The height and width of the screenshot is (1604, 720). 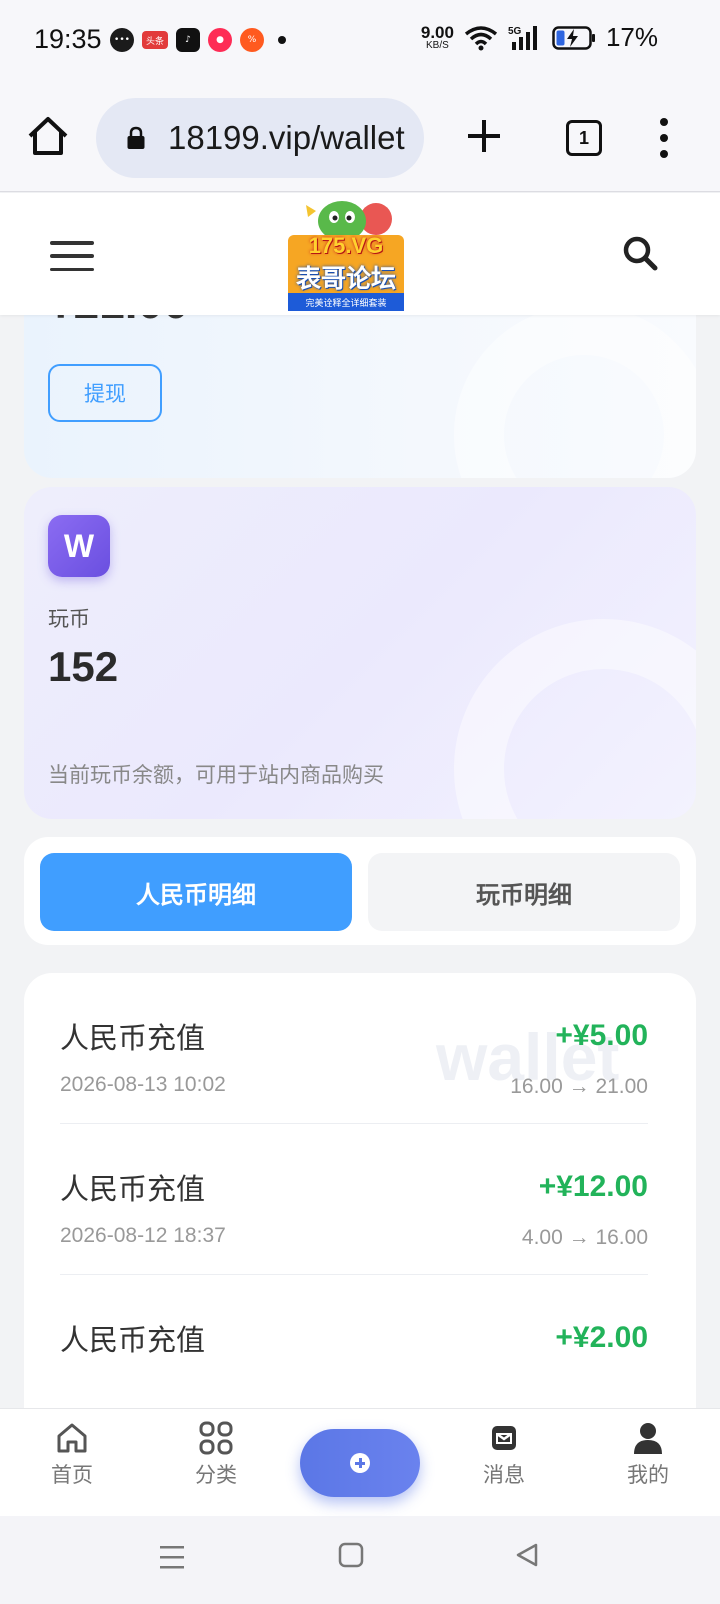 I want to click on user-icon, so click(x=648, y=1438).